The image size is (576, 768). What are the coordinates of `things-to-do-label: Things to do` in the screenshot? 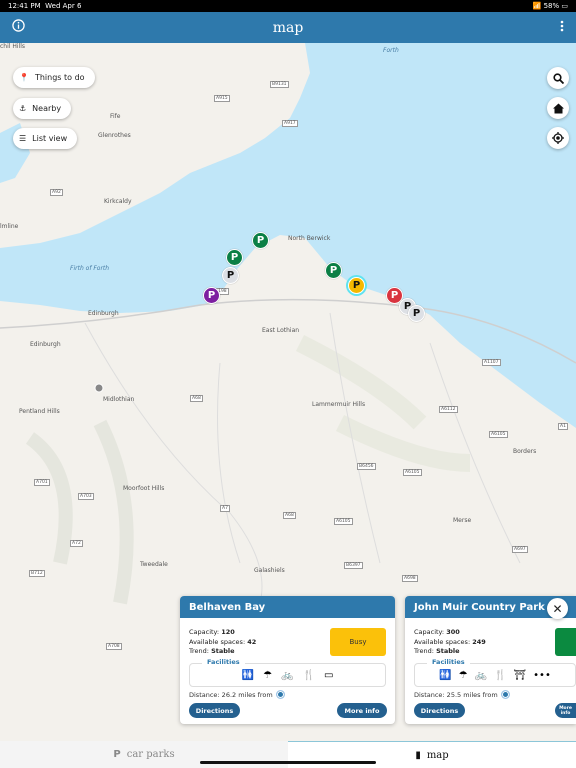 It's located at (59, 77).